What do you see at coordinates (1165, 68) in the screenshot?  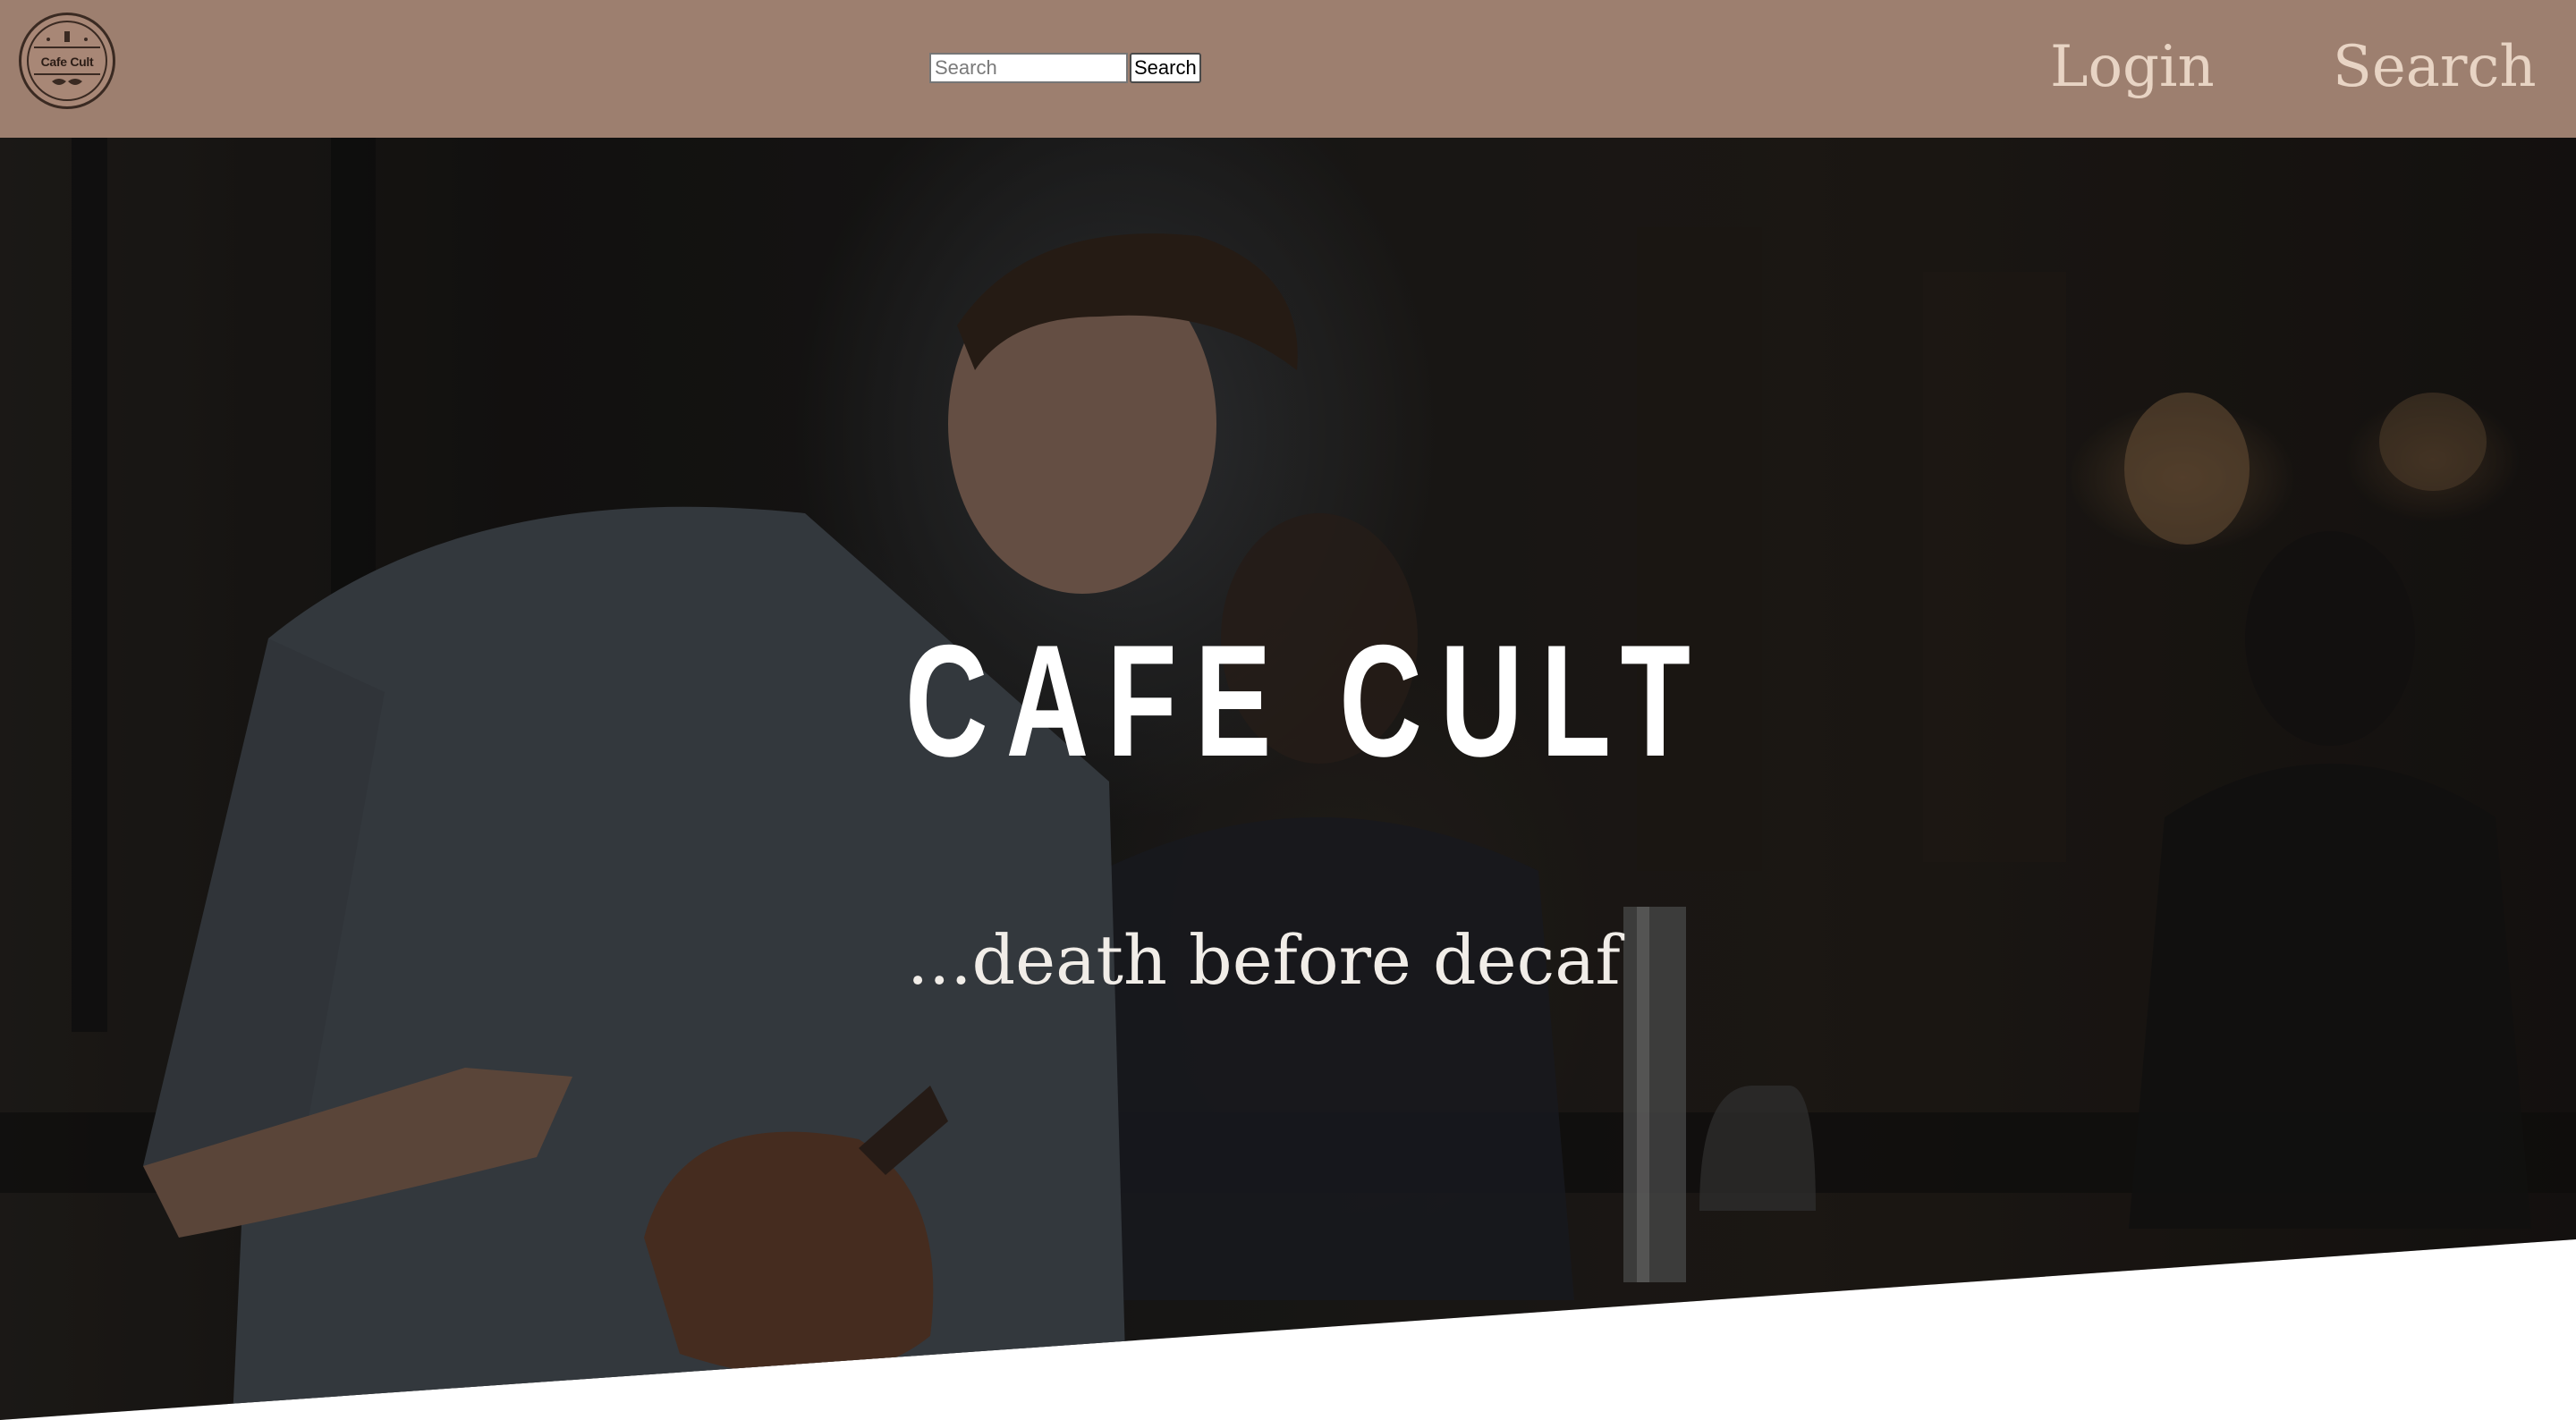 I see `search-button: Search` at bounding box center [1165, 68].